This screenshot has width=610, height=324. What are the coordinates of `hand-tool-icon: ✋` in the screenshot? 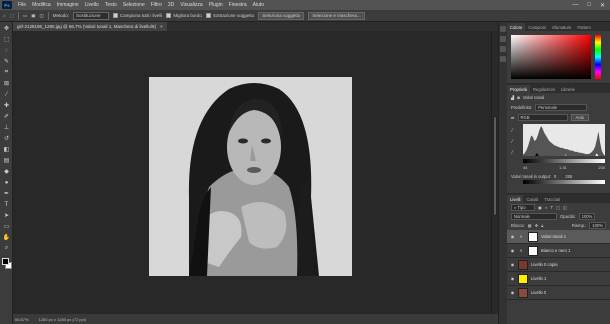 It's located at (6, 237).